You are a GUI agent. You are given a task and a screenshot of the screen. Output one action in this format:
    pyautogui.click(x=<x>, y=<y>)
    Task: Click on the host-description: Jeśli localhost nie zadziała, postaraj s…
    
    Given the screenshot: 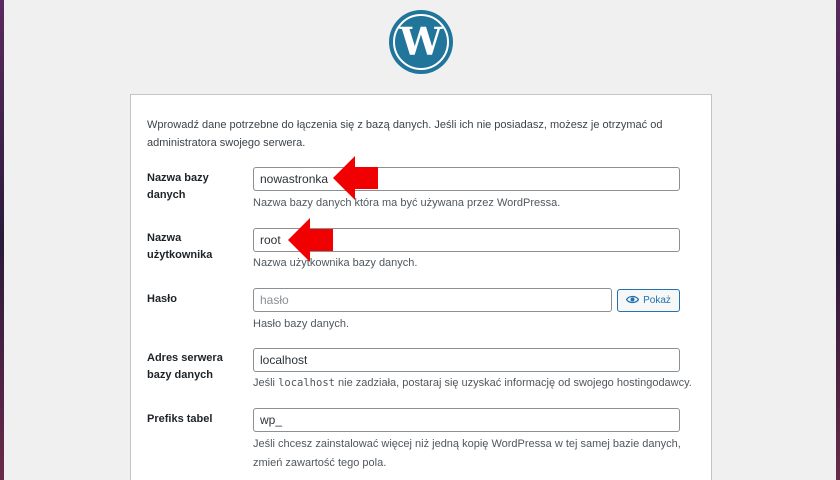 What is the action you would take?
    pyautogui.click(x=472, y=383)
    